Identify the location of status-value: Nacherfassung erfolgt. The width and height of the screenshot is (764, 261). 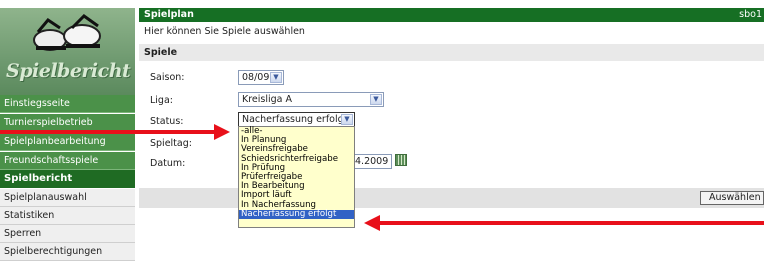
(295, 119).